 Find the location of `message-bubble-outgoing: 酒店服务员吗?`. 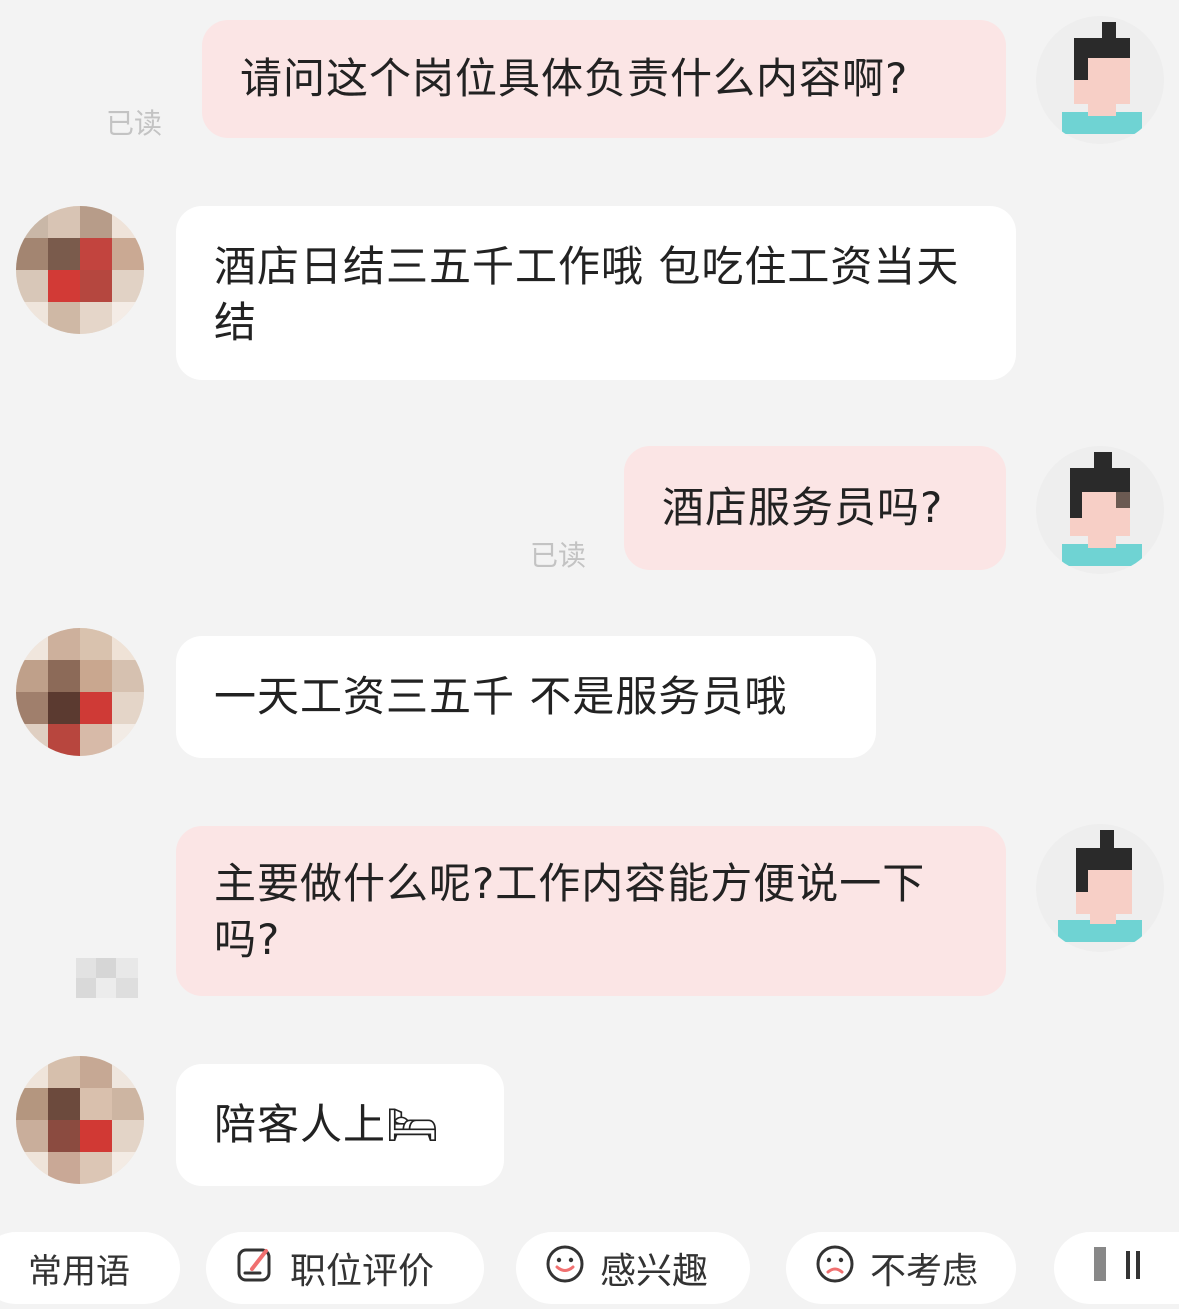

message-bubble-outgoing: 酒店服务员吗? is located at coordinates (815, 508).